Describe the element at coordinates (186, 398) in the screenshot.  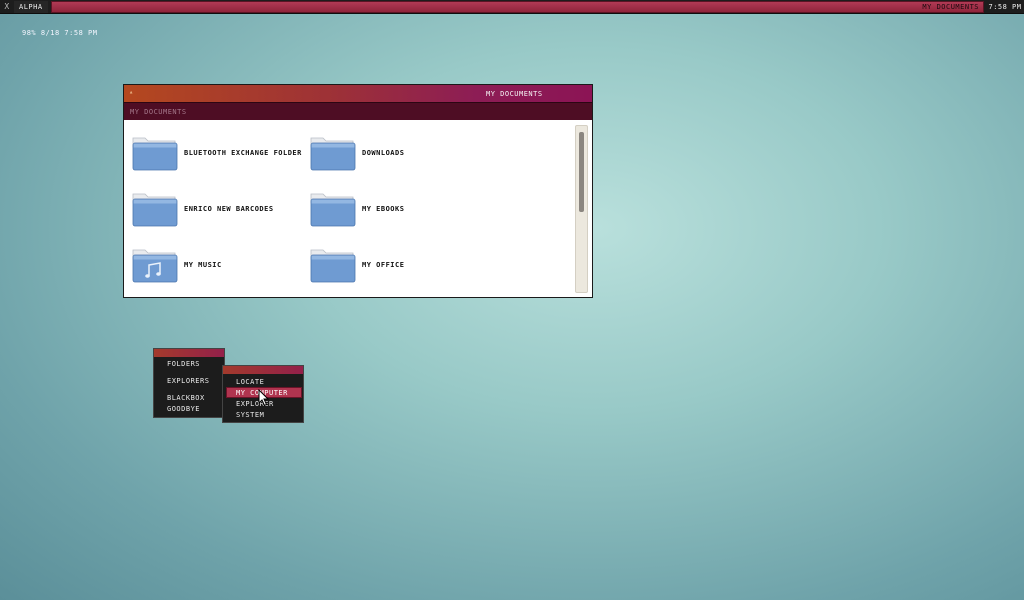
I see `menu-item-blackbox: BLACKBOX` at that location.